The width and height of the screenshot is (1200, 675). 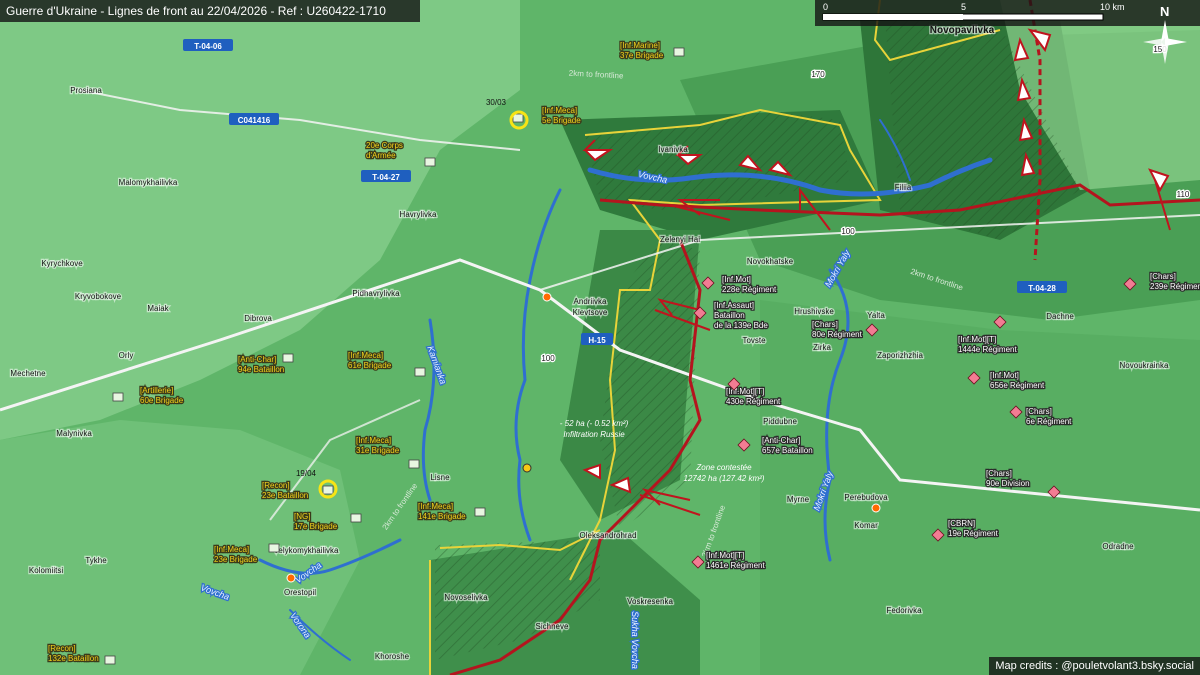 What do you see at coordinates (680, 239) in the screenshot?
I see `place-name: Zelenyi Hai` at bounding box center [680, 239].